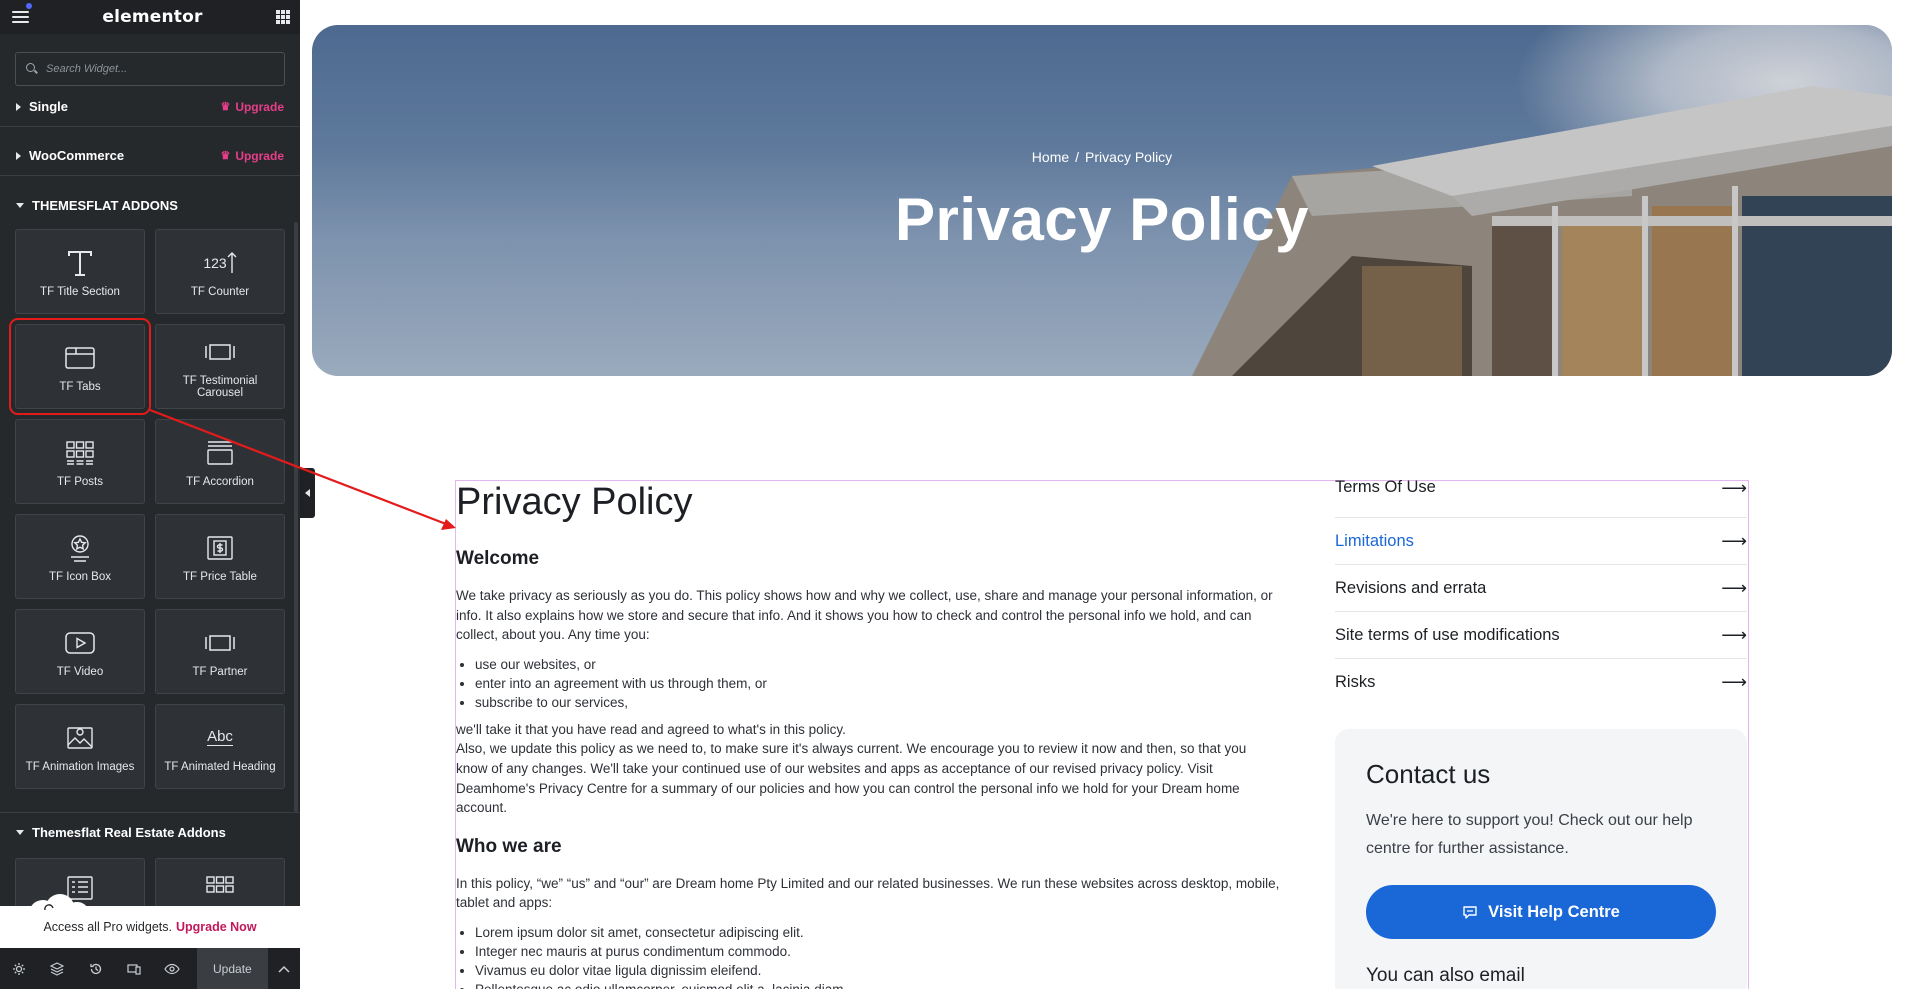 The width and height of the screenshot is (1905, 989). I want to click on widget-label: TF Partner, so click(220, 671).